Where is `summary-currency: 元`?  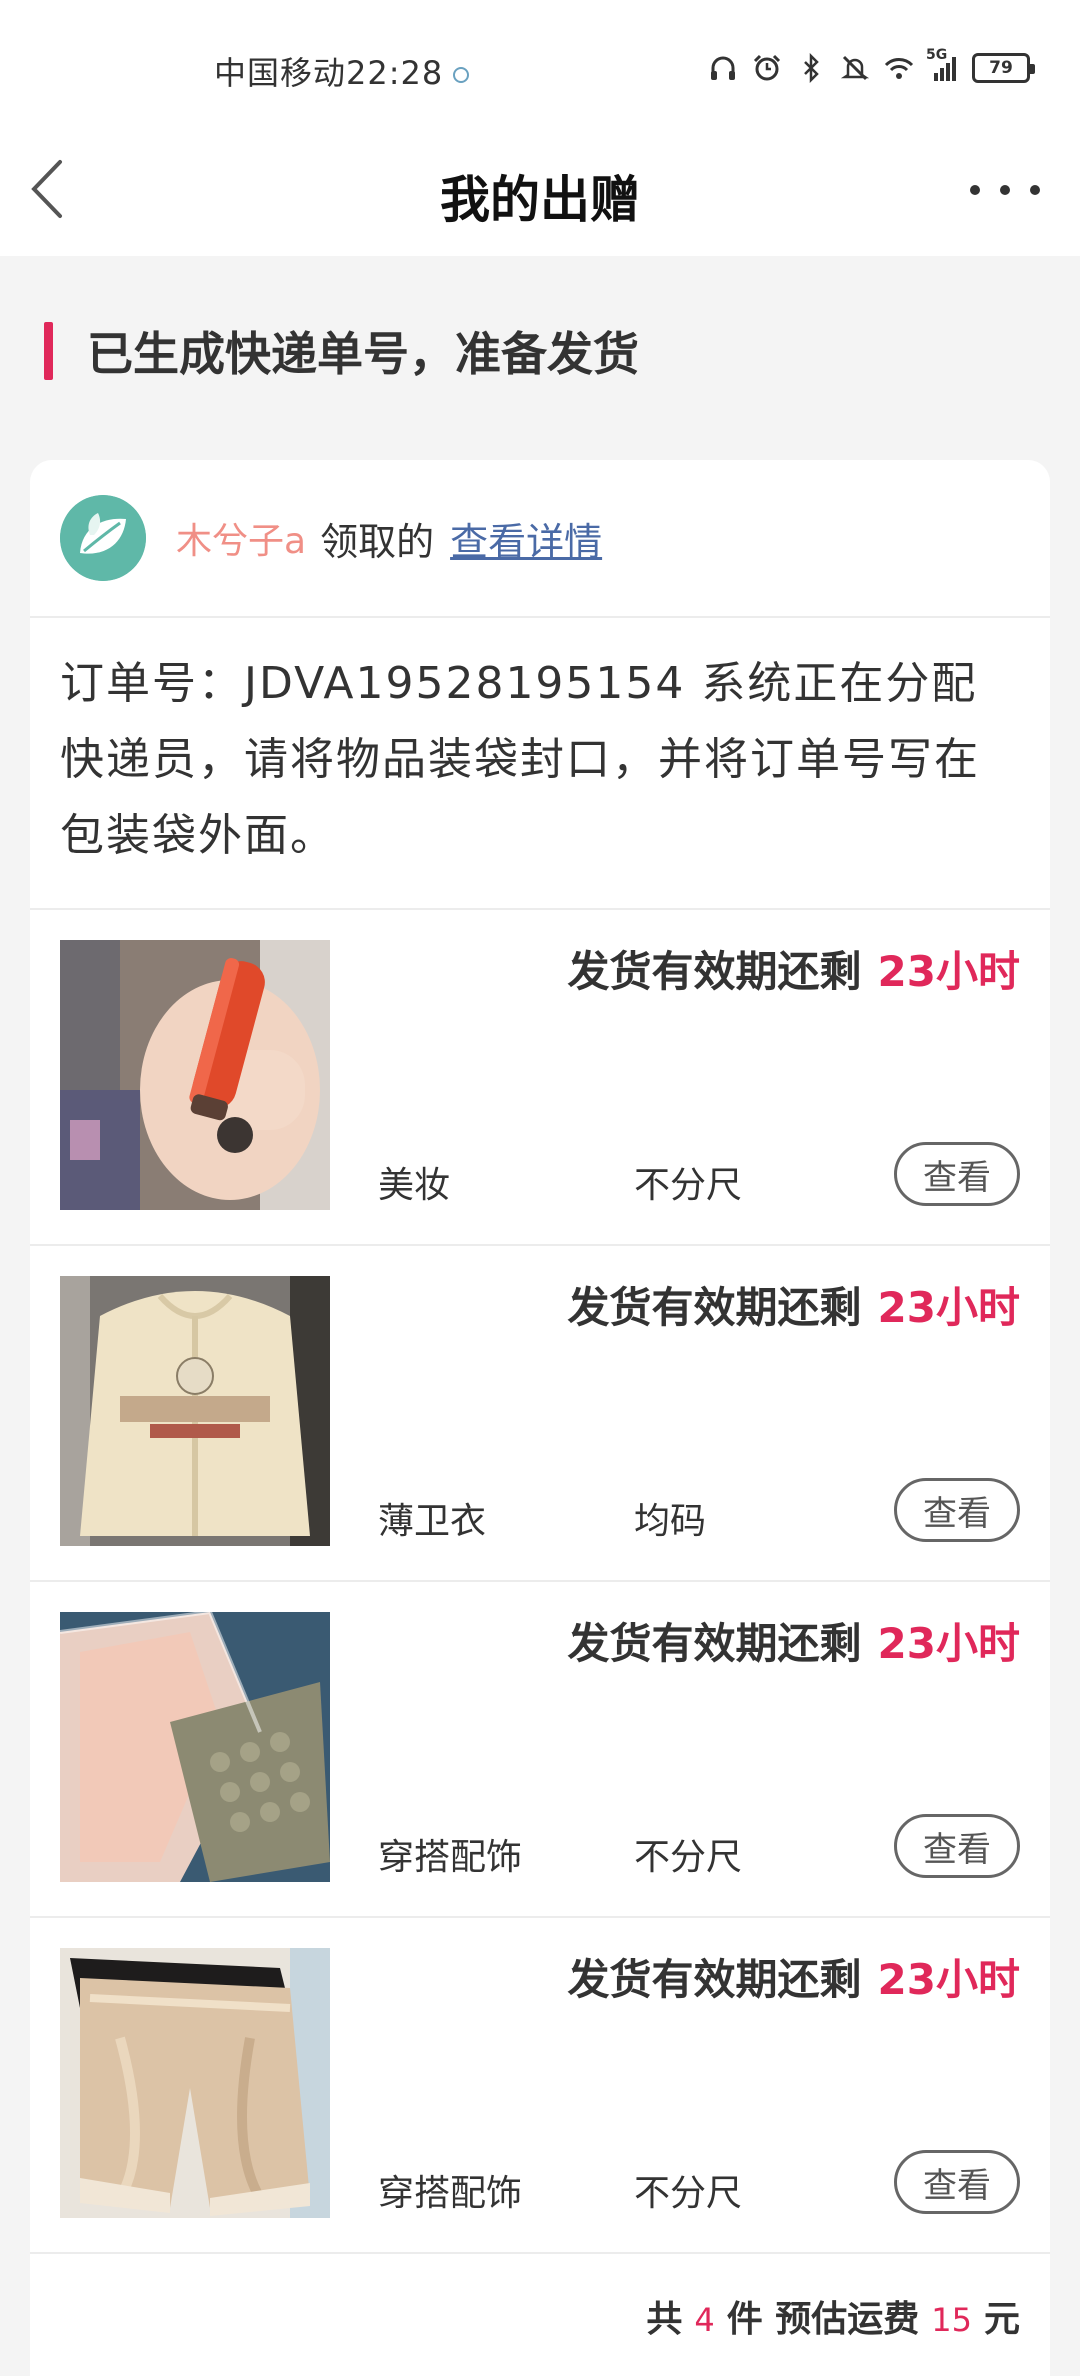 summary-currency: 元 is located at coordinates (1001, 2319).